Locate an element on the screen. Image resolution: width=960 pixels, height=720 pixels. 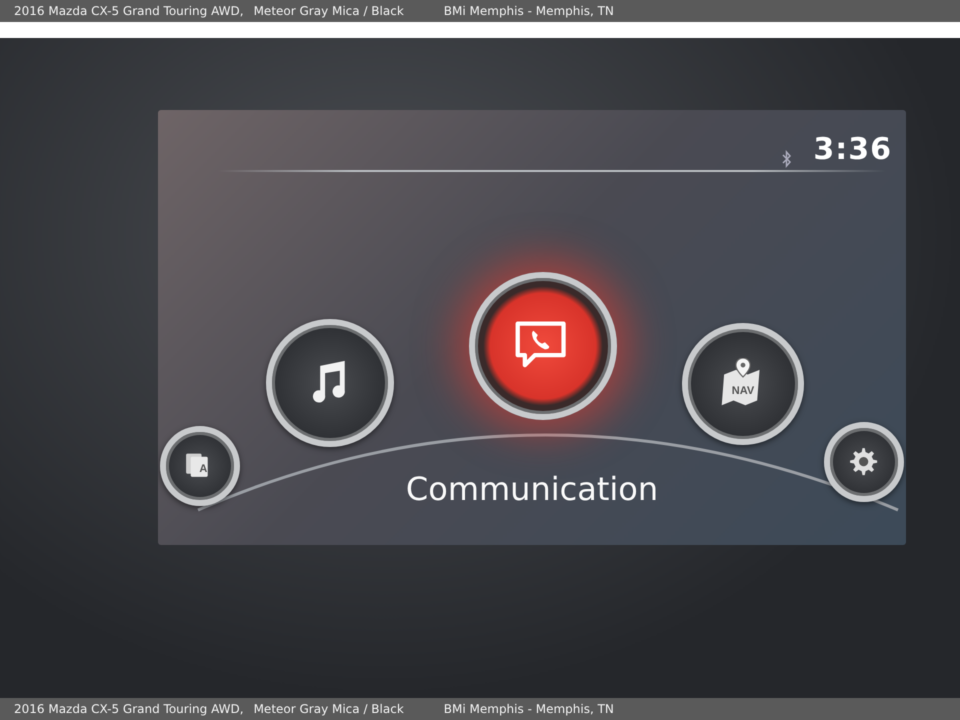
settings-button is located at coordinates (864, 462).